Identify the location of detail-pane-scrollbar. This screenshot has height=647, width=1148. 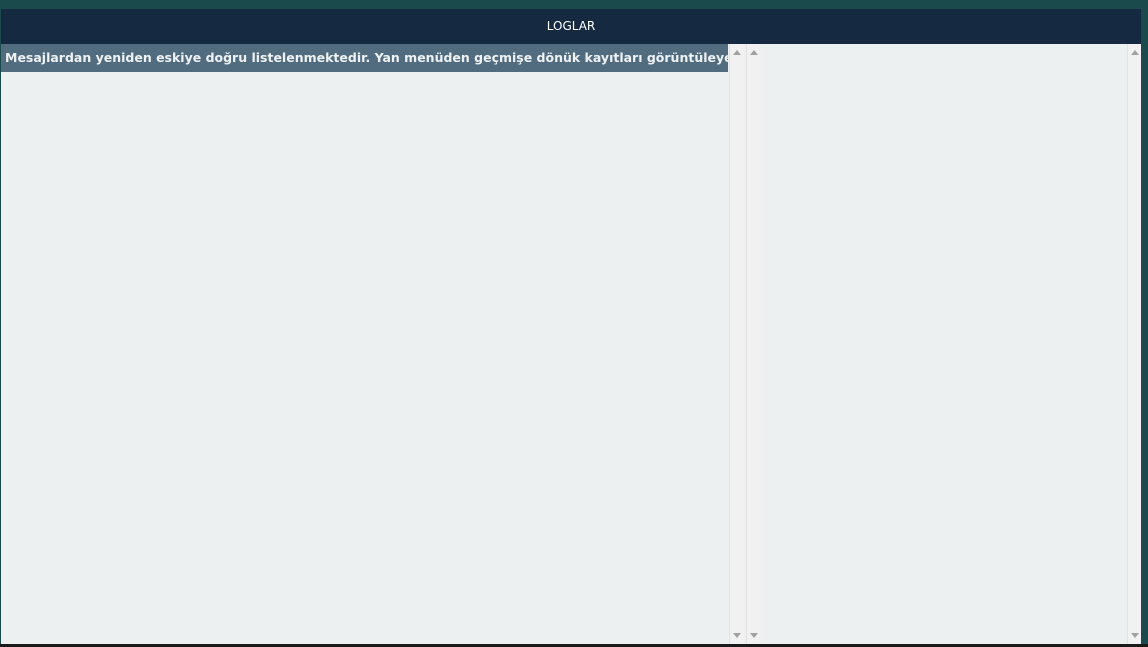
(1134, 344).